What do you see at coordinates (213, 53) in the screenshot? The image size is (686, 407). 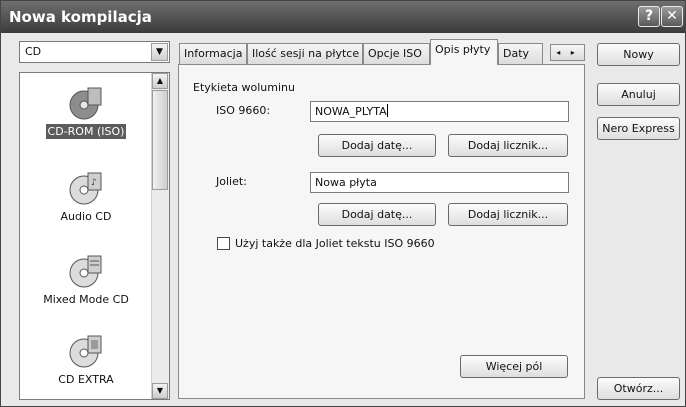 I see `tab-informacja: Informacja` at bounding box center [213, 53].